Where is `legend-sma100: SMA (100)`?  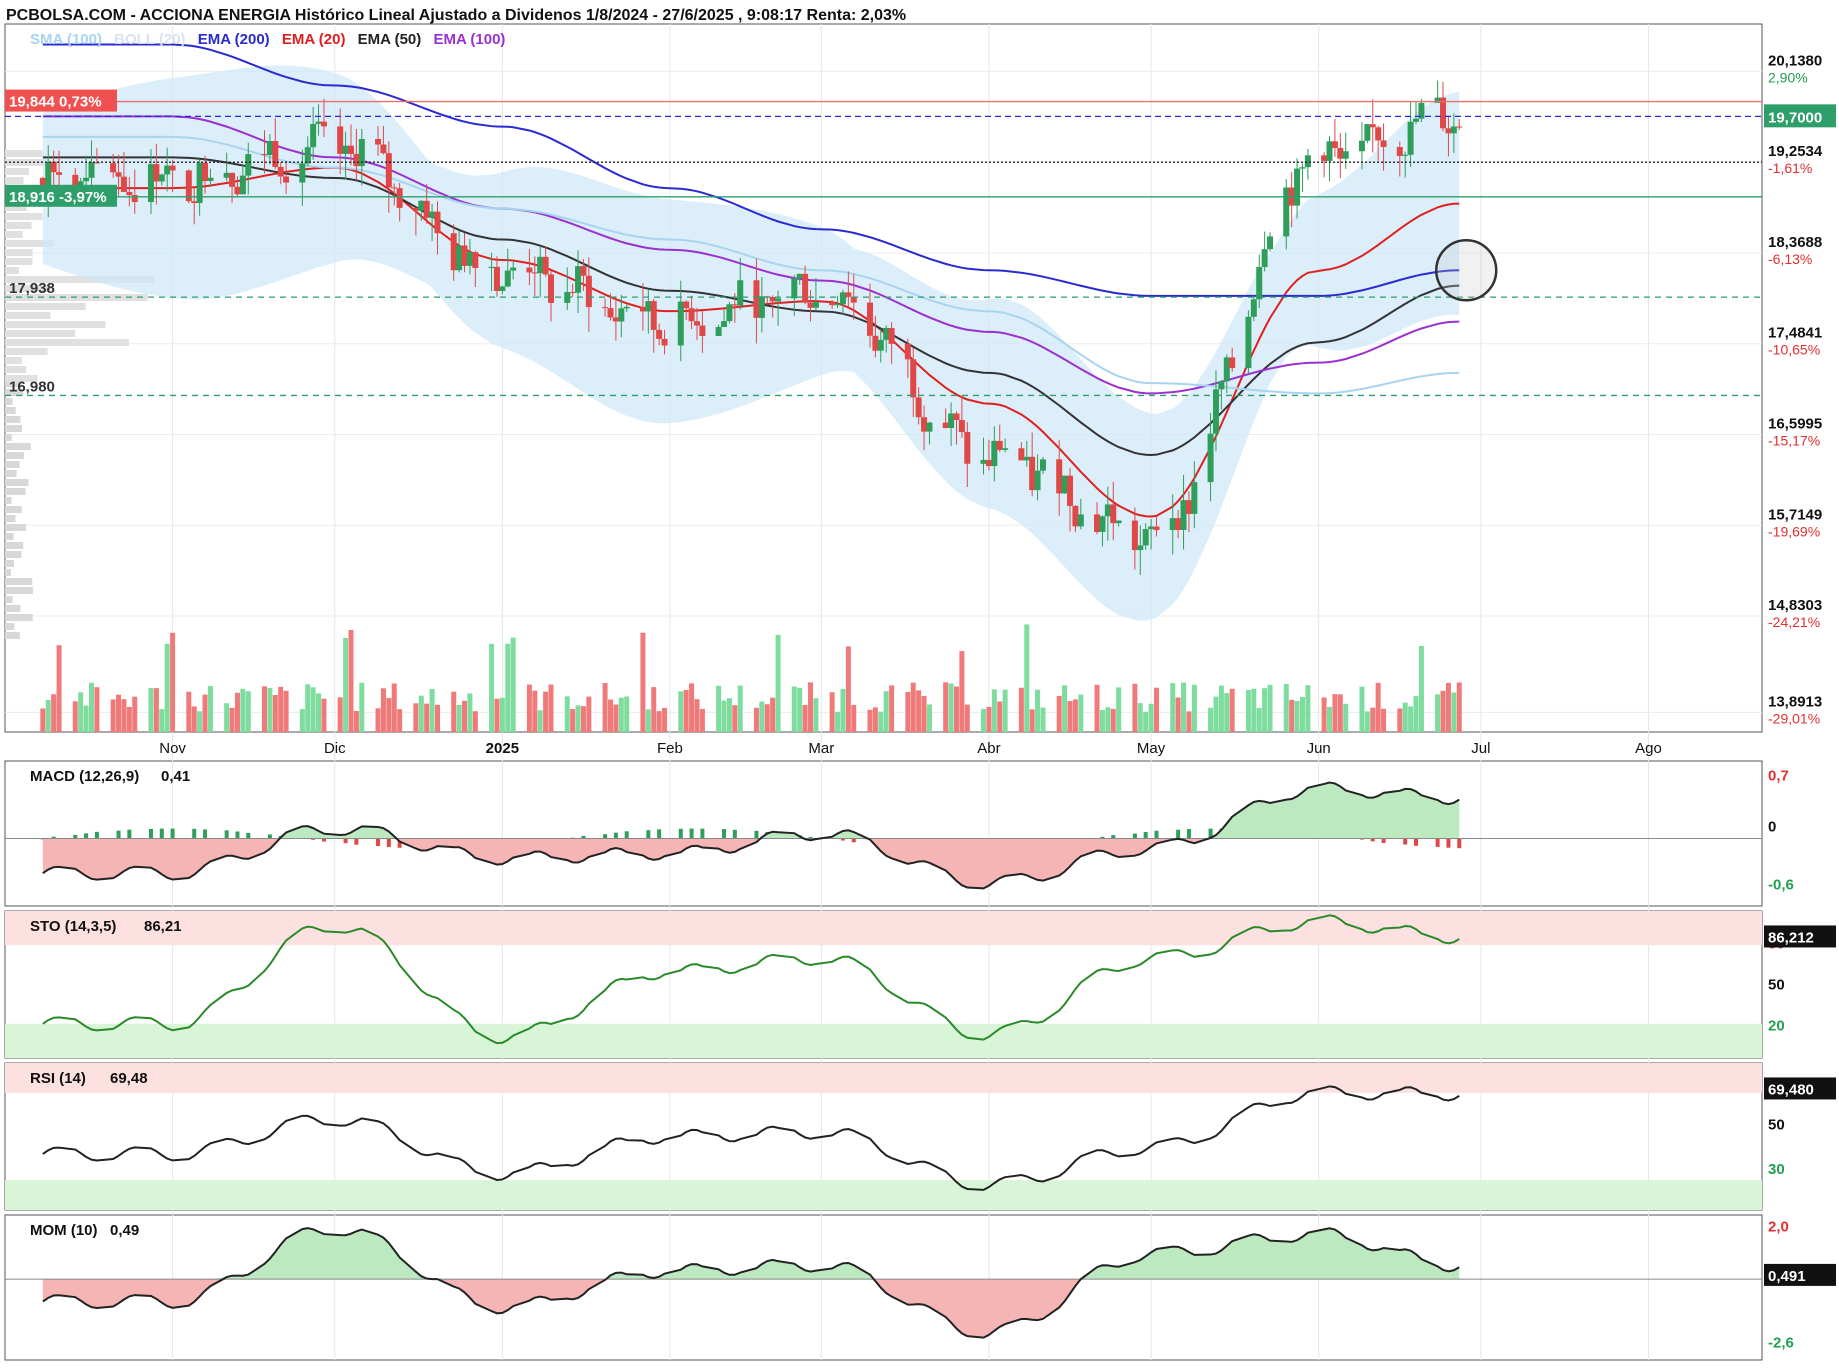 legend-sma100: SMA (100) is located at coordinates (66, 39).